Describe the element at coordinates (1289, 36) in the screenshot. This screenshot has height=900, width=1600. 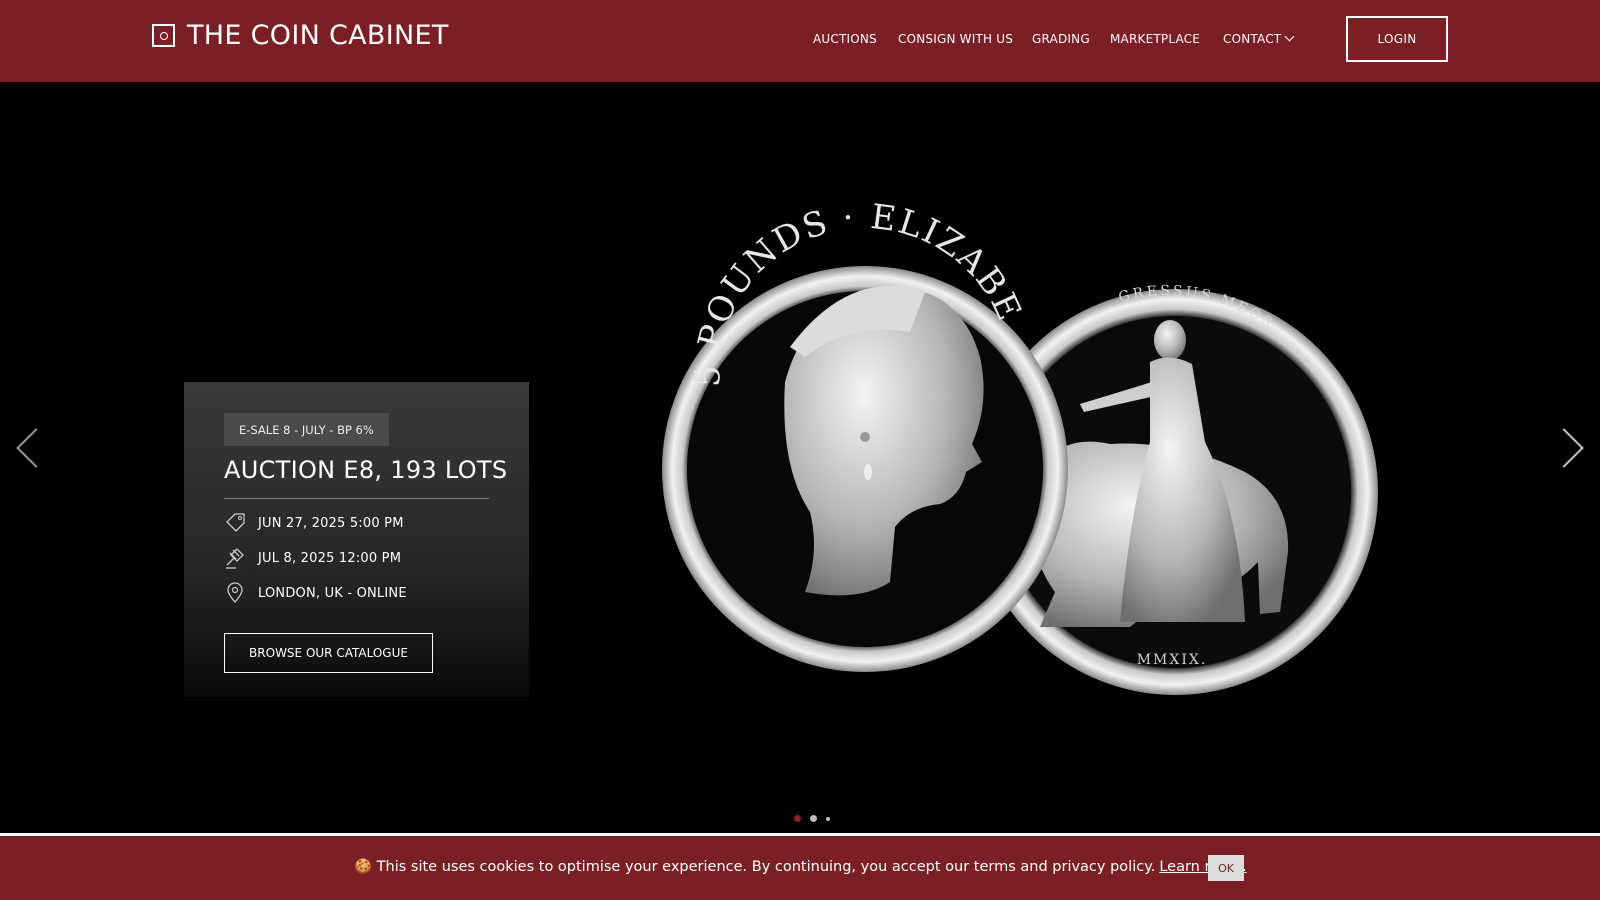
I see `chevron-down-icon` at that location.